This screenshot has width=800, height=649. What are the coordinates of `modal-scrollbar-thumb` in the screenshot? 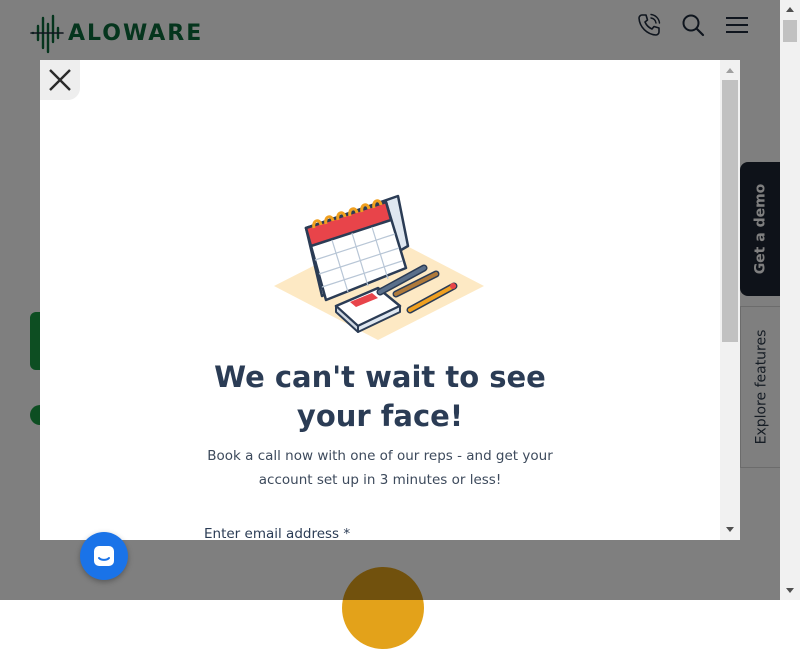 It's located at (730, 211).